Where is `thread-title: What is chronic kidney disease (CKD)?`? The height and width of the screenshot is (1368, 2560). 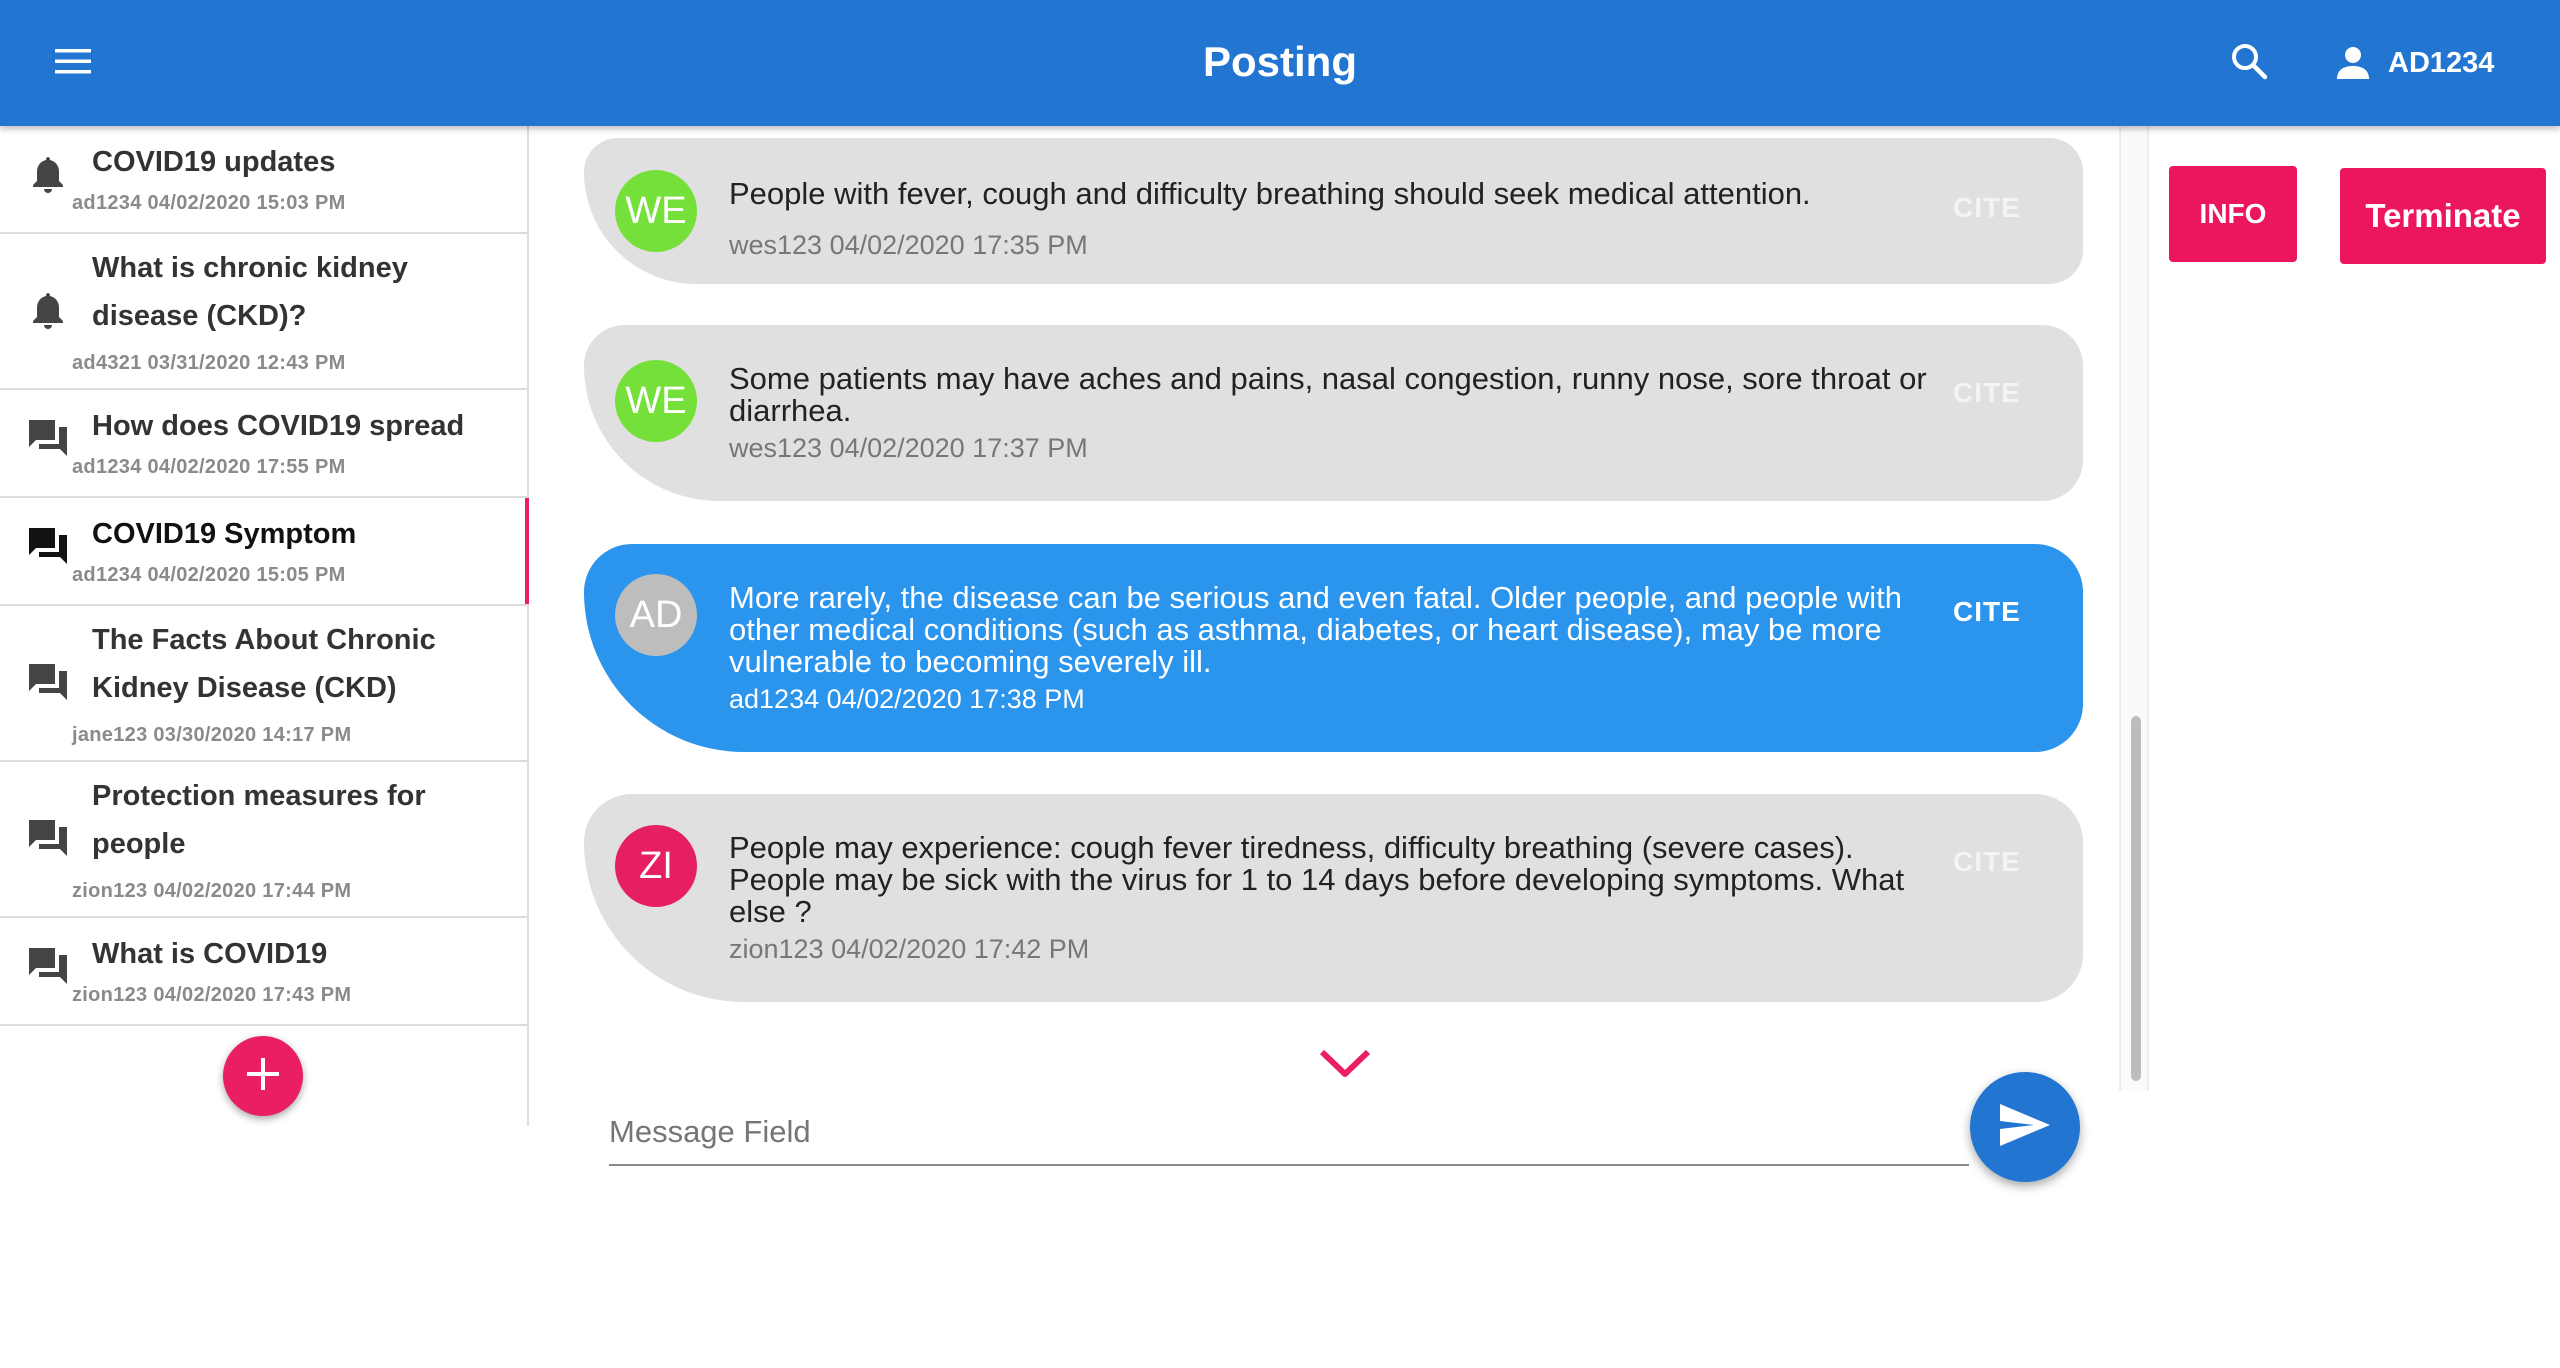
thread-title: What is chronic kidney disease (CKD)? is located at coordinates (250, 292).